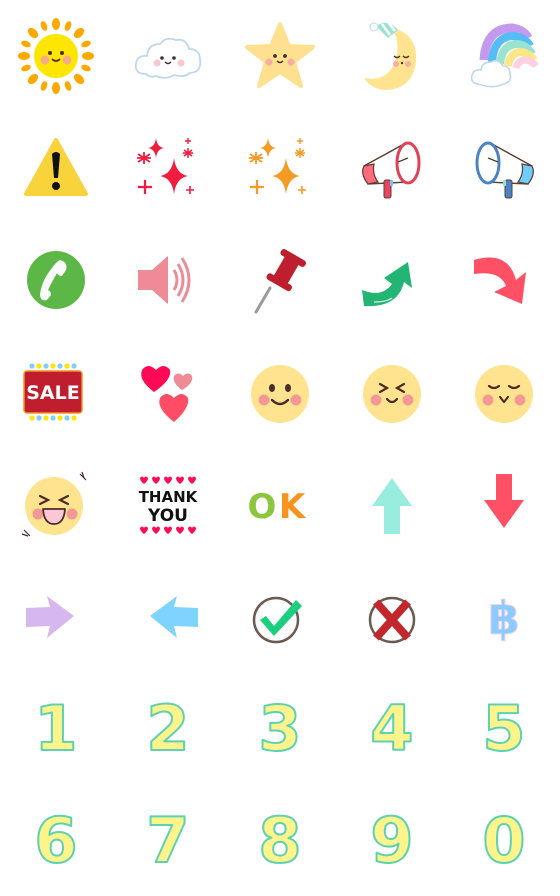 This screenshot has width=560, height=896. I want to click on arrow-up-icon, so click(392, 506).